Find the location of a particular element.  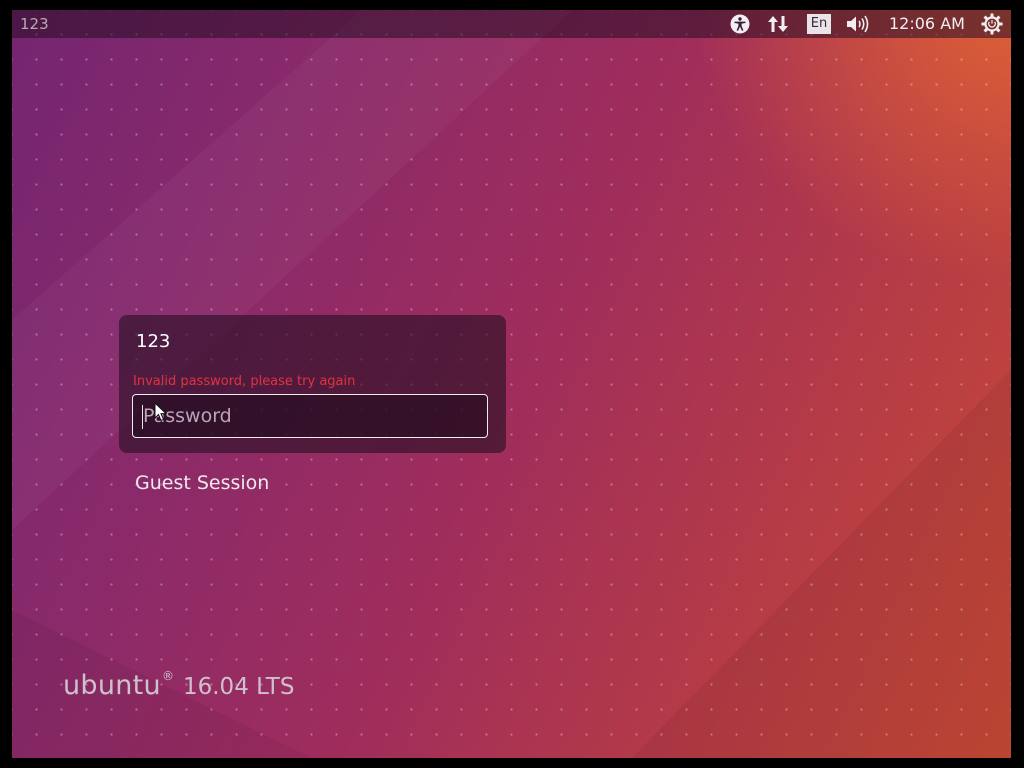

language-icon: En is located at coordinates (819, 24).